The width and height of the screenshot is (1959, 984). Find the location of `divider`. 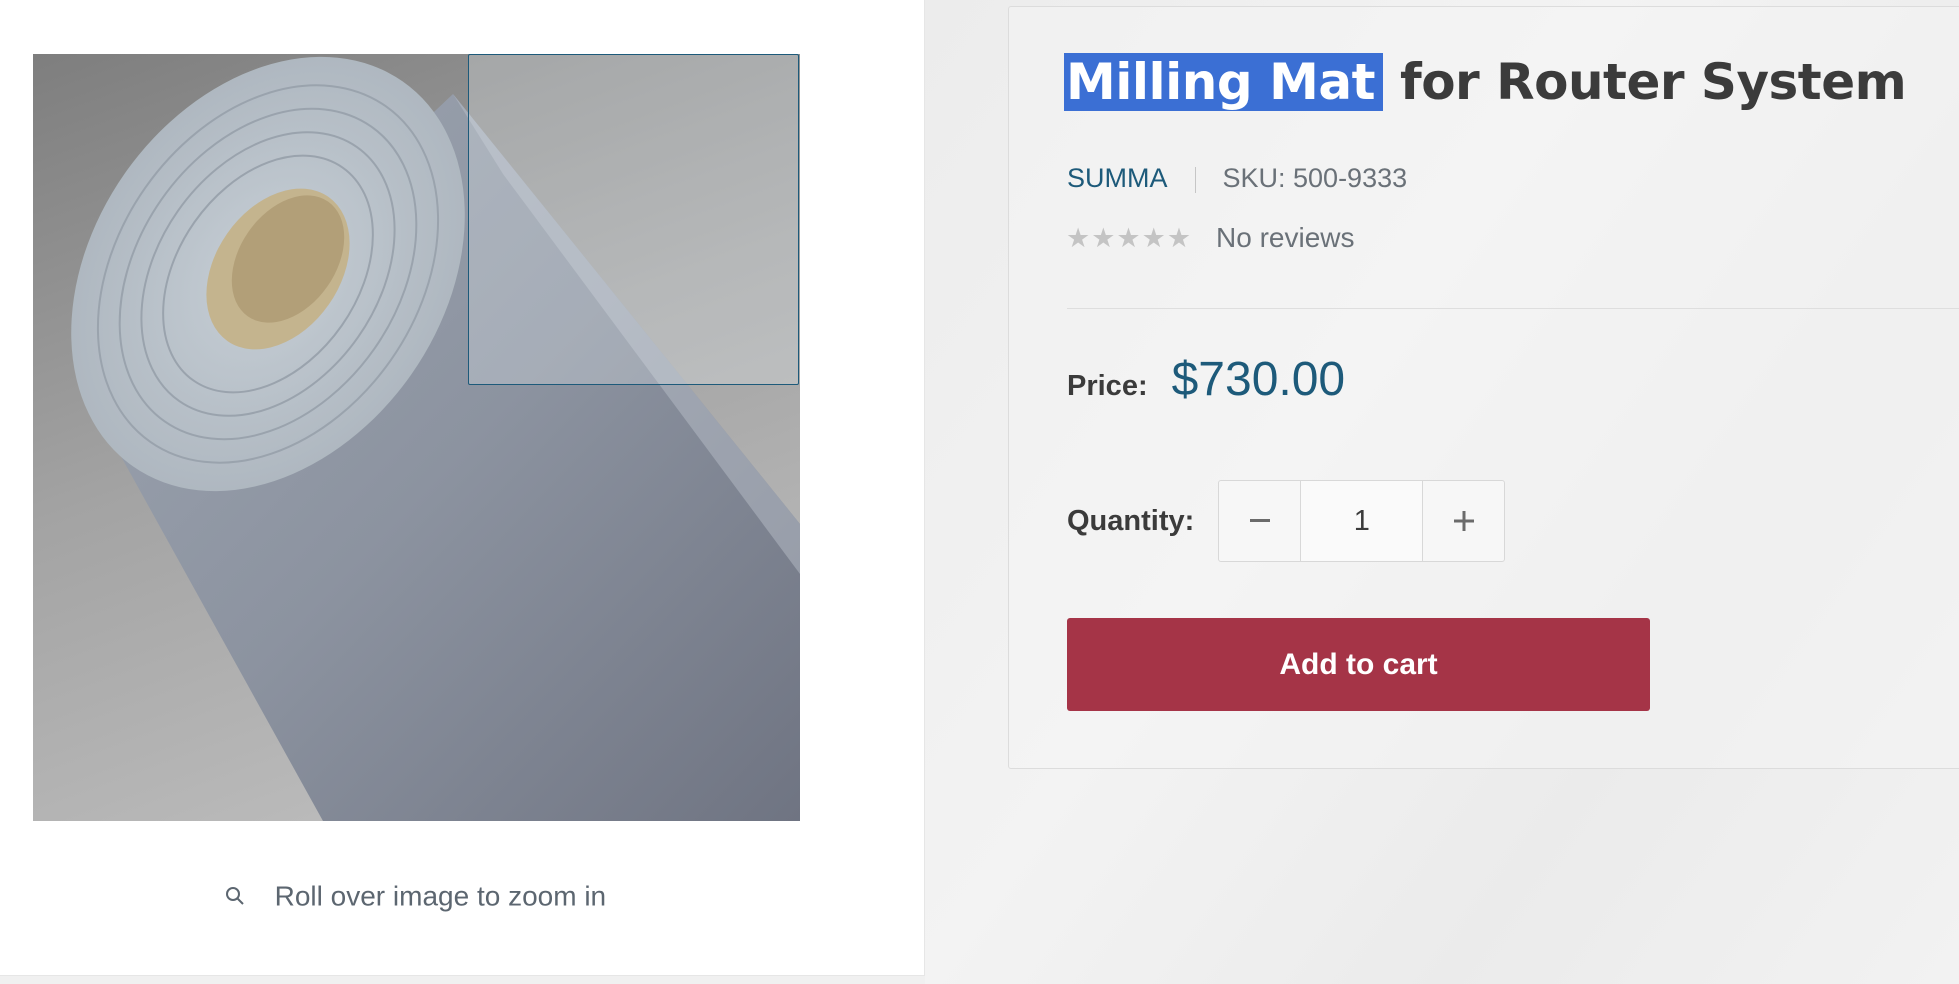

divider is located at coordinates (1513, 308).